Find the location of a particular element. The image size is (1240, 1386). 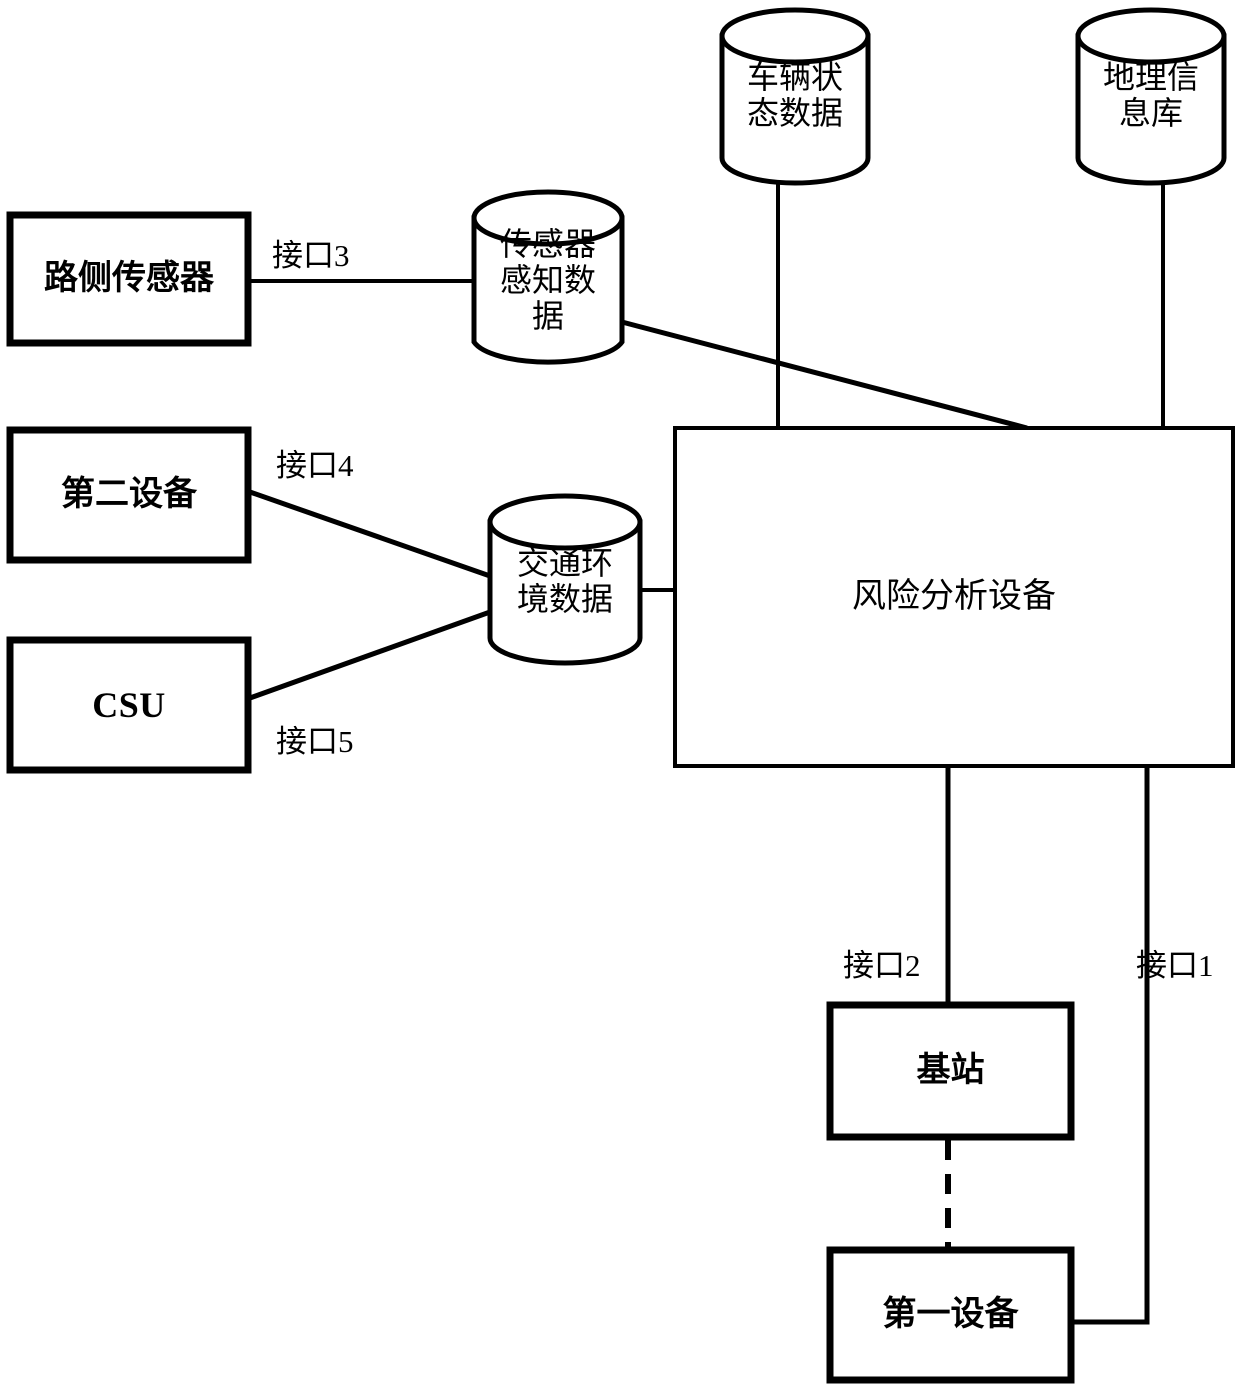

node-roadside-sensor is located at coordinates (129, 279).